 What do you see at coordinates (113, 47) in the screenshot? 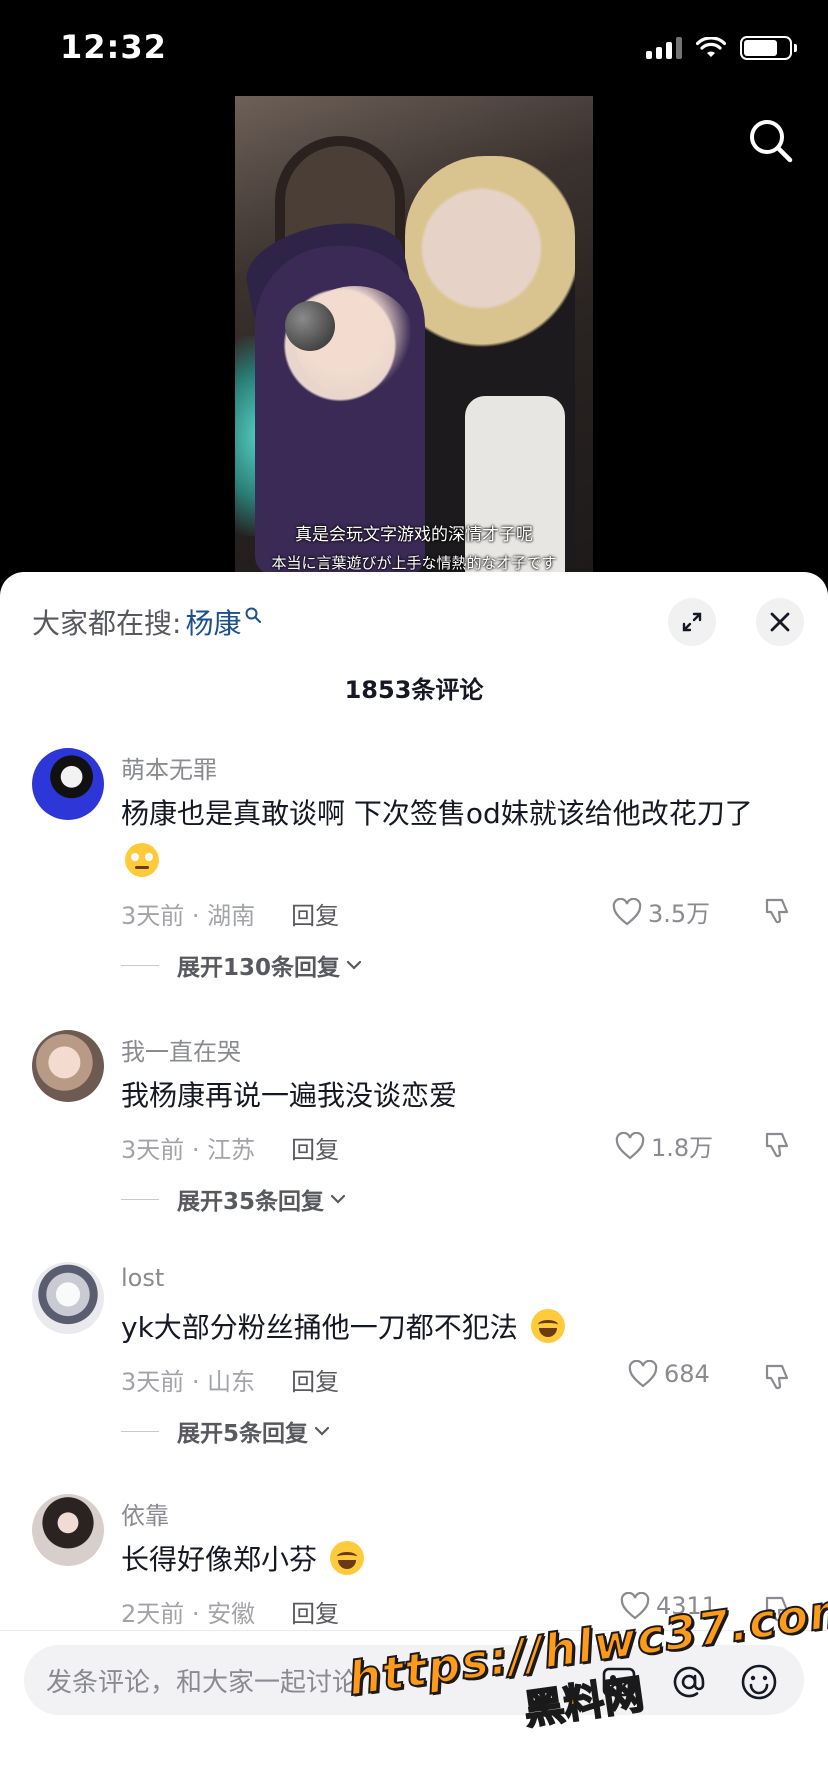
I see `status-time: 12:32` at bounding box center [113, 47].